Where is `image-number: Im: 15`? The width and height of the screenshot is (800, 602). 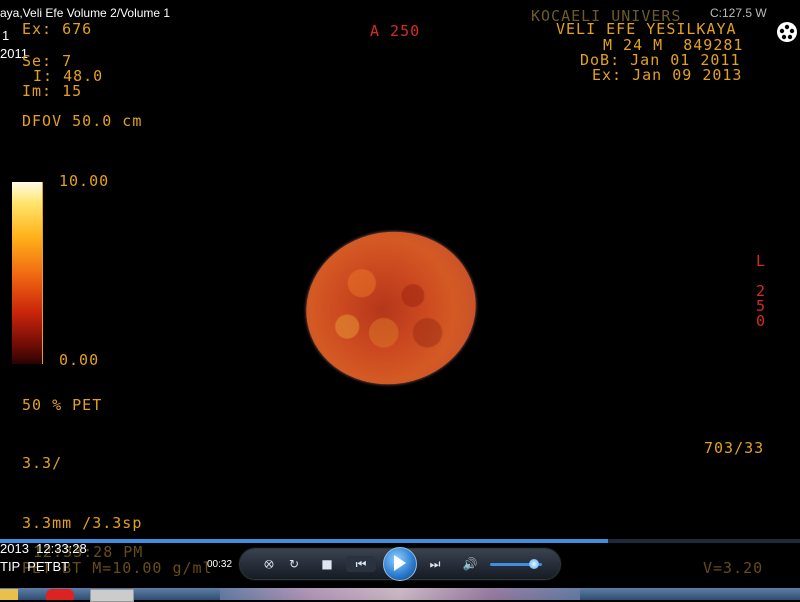 image-number: Im: 15 is located at coordinates (52, 91).